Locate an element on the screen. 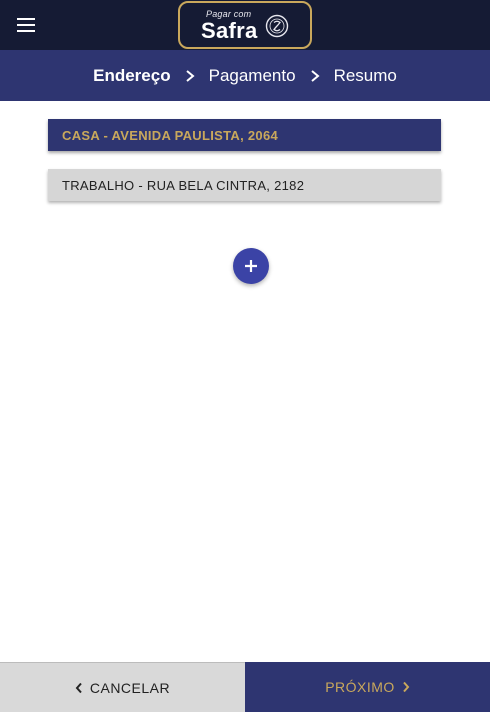 This screenshot has width=490, height=712. top-bar: Pagar com Safra is located at coordinates (245, 25).